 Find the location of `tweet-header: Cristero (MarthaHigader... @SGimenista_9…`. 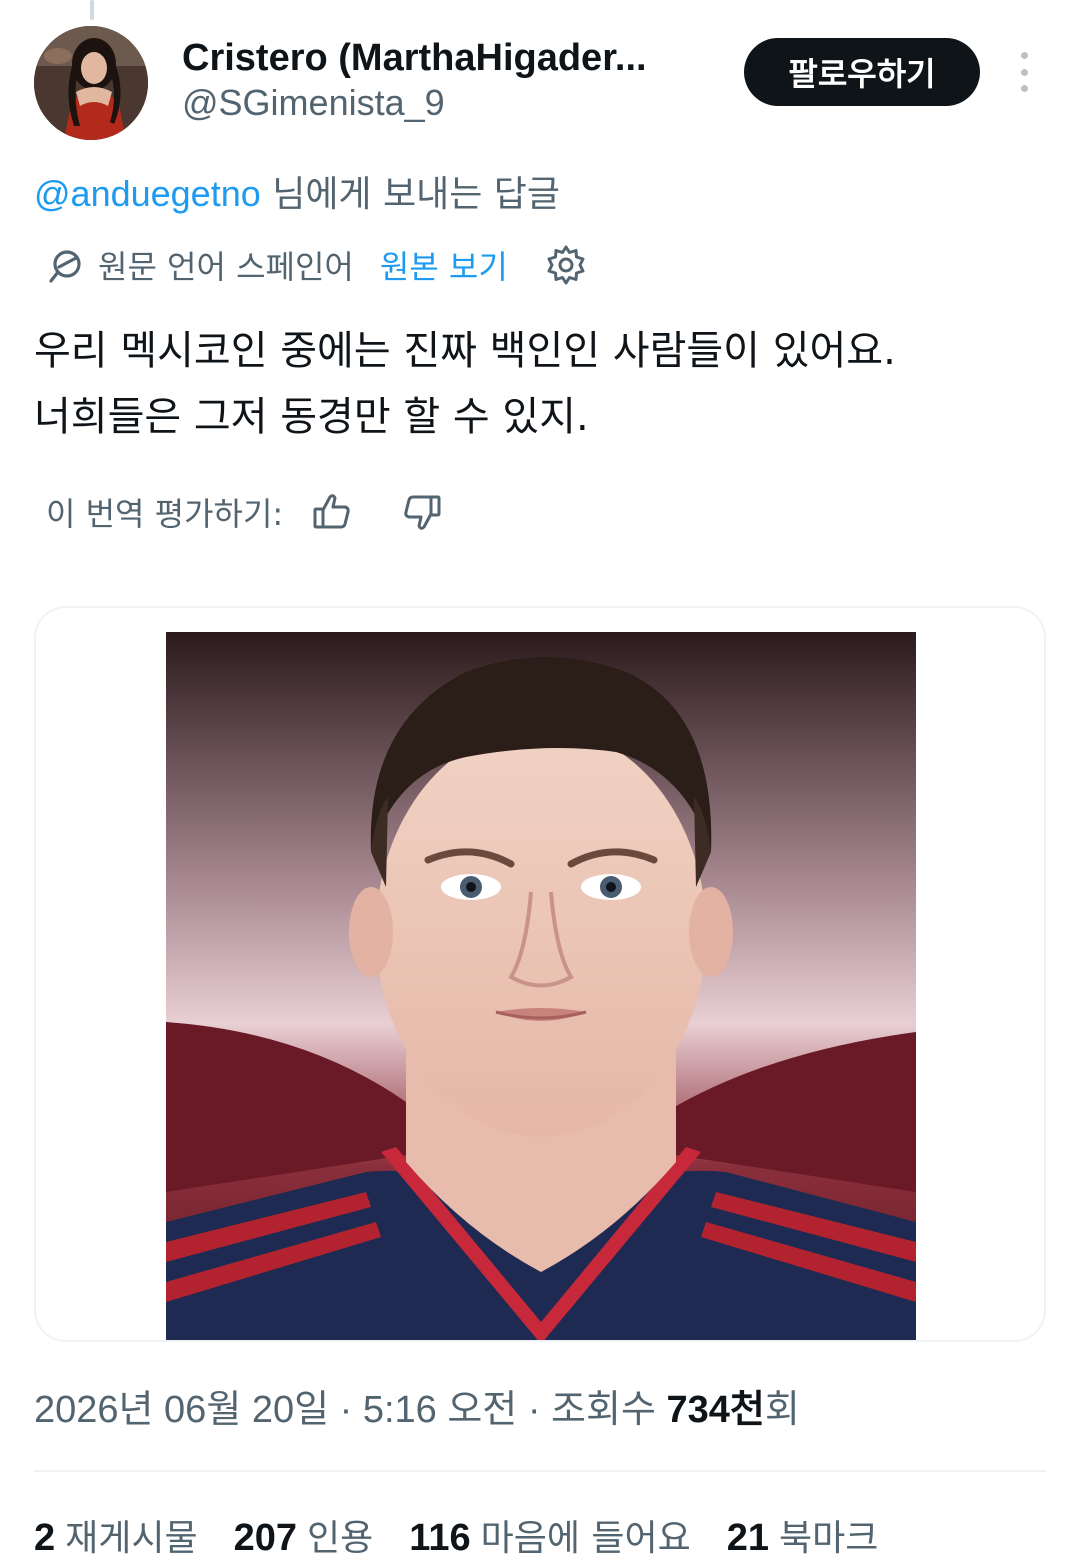

tweet-header: Cristero (MarthaHigader... @SGimenista_9… is located at coordinates (540, 84).